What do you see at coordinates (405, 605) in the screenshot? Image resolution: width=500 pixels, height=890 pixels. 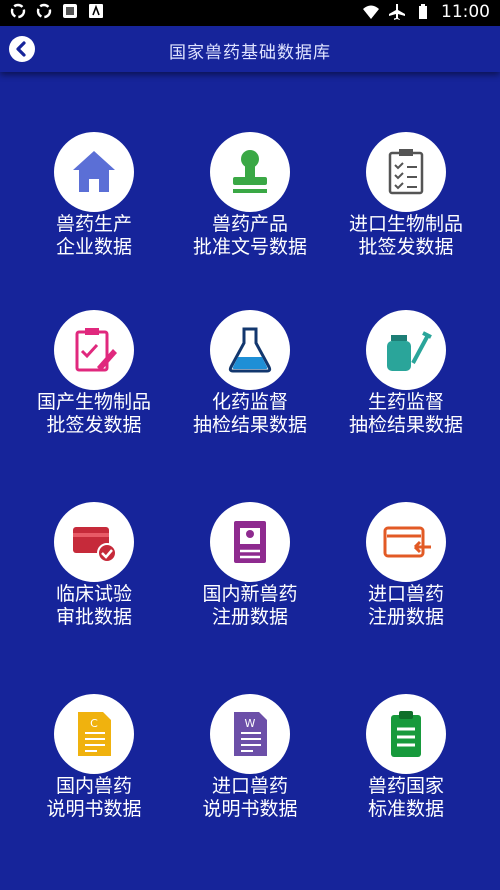 I see `tile-label: 进口兽药 注册数据` at bounding box center [405, 605].